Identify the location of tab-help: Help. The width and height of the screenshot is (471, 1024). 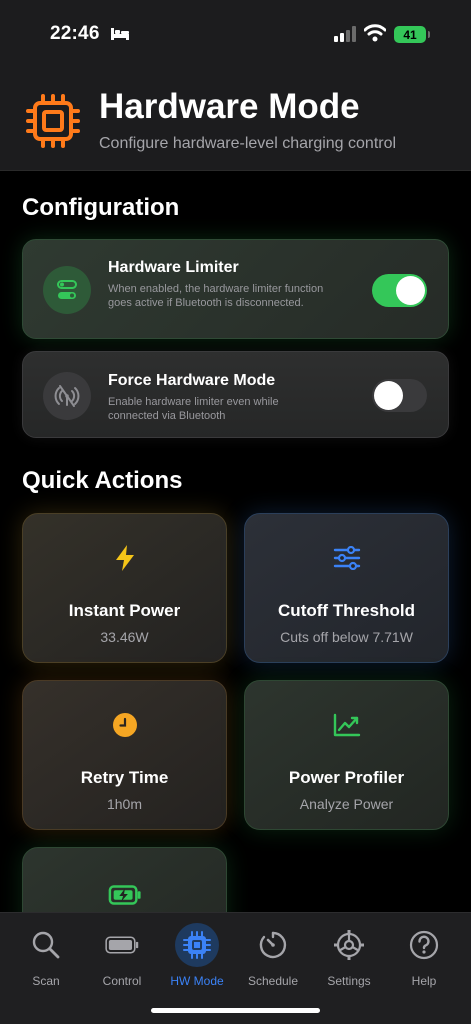
(424, 953).